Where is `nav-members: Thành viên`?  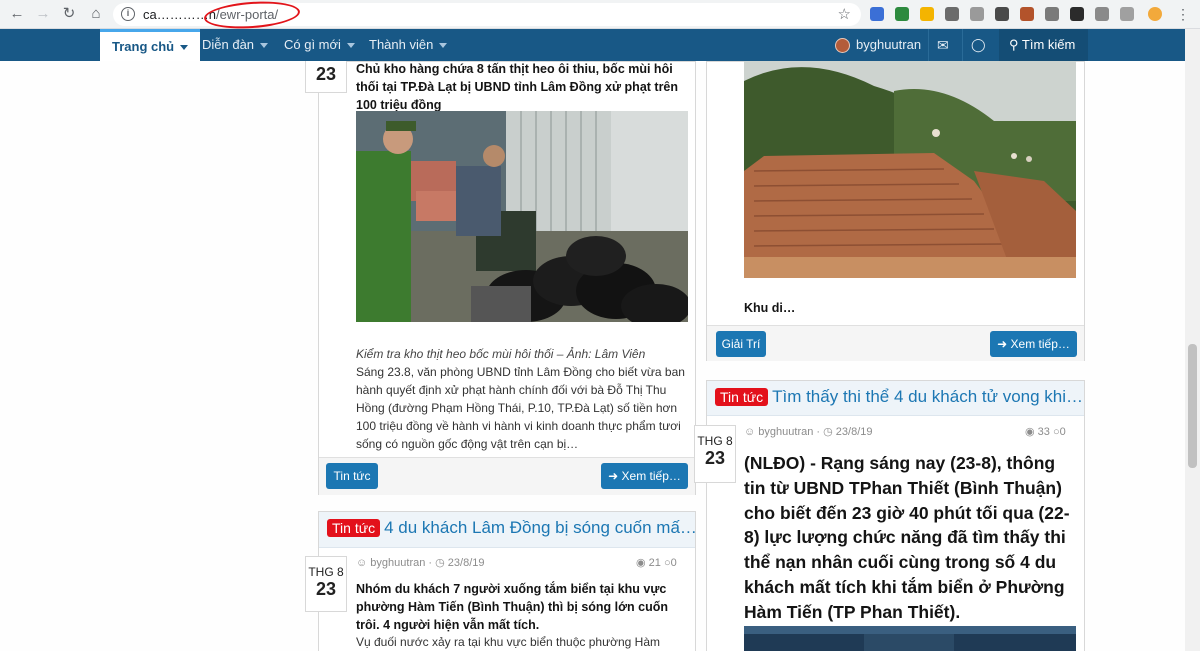 nav-members: Thành viên is located at coordinates (408, 45).